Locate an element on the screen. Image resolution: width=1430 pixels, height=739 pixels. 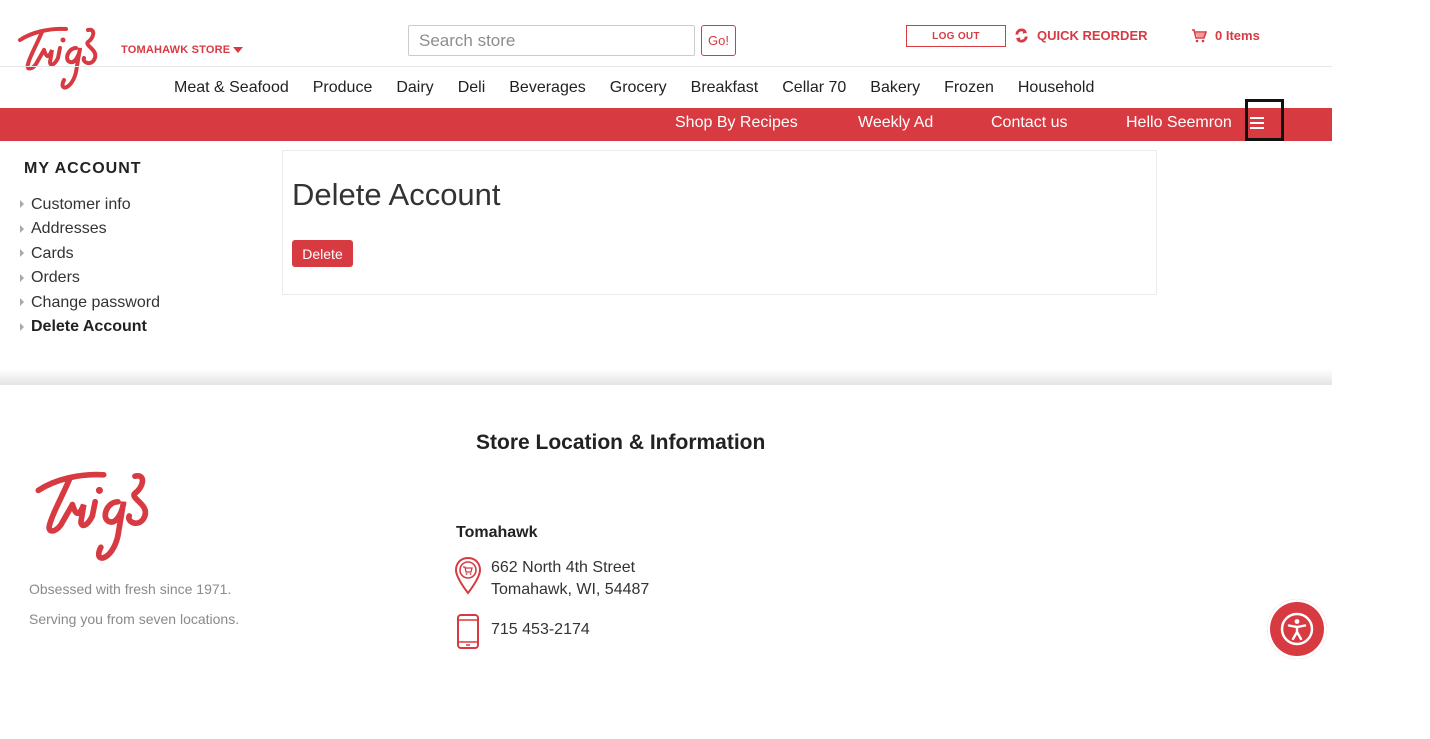
account-menu-delete-account: Delete Account is located at coordinates (90, 327).